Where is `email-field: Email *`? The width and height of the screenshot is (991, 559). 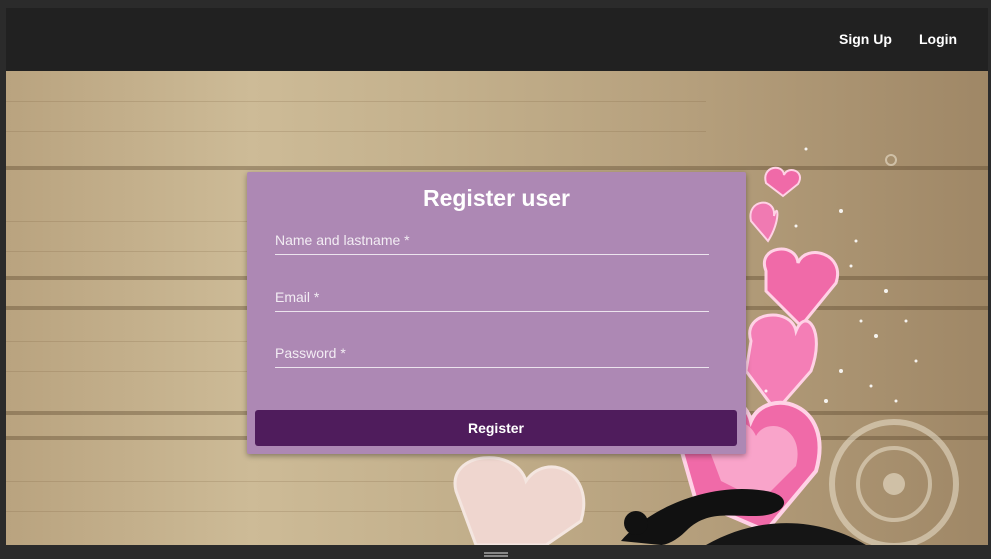 email-field: Email * is located at coordinates (492, 298).